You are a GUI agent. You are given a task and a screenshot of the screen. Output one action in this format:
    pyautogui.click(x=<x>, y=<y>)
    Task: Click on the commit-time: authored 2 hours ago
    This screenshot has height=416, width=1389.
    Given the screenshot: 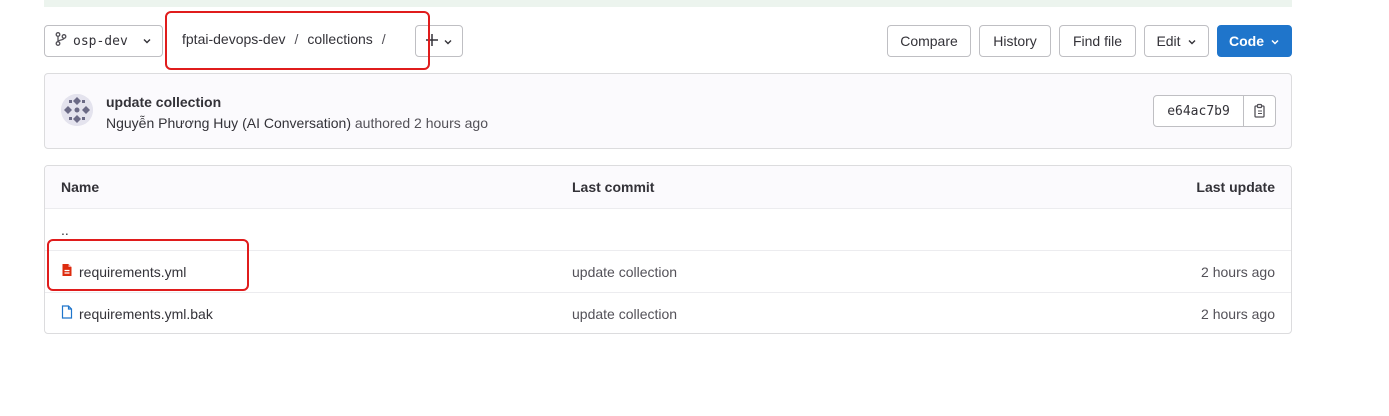 What is the action you would take?
    pyautogui.click(x=421, y=123)
    